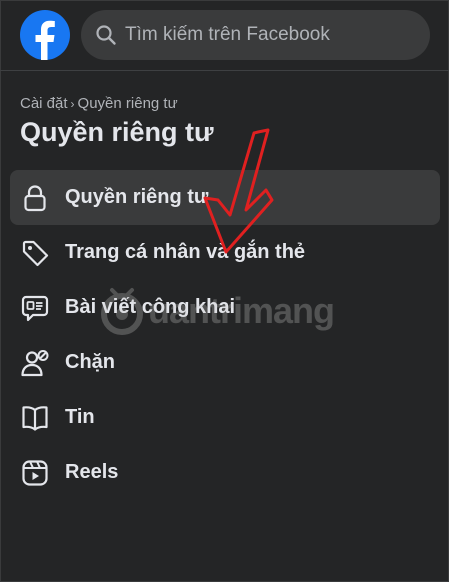 The height and width of the screenshot is (582, 449). What do you see at coordinates (35, 198) in the screenshot?
I see `lock-icon` at bounding box center [35, 198].